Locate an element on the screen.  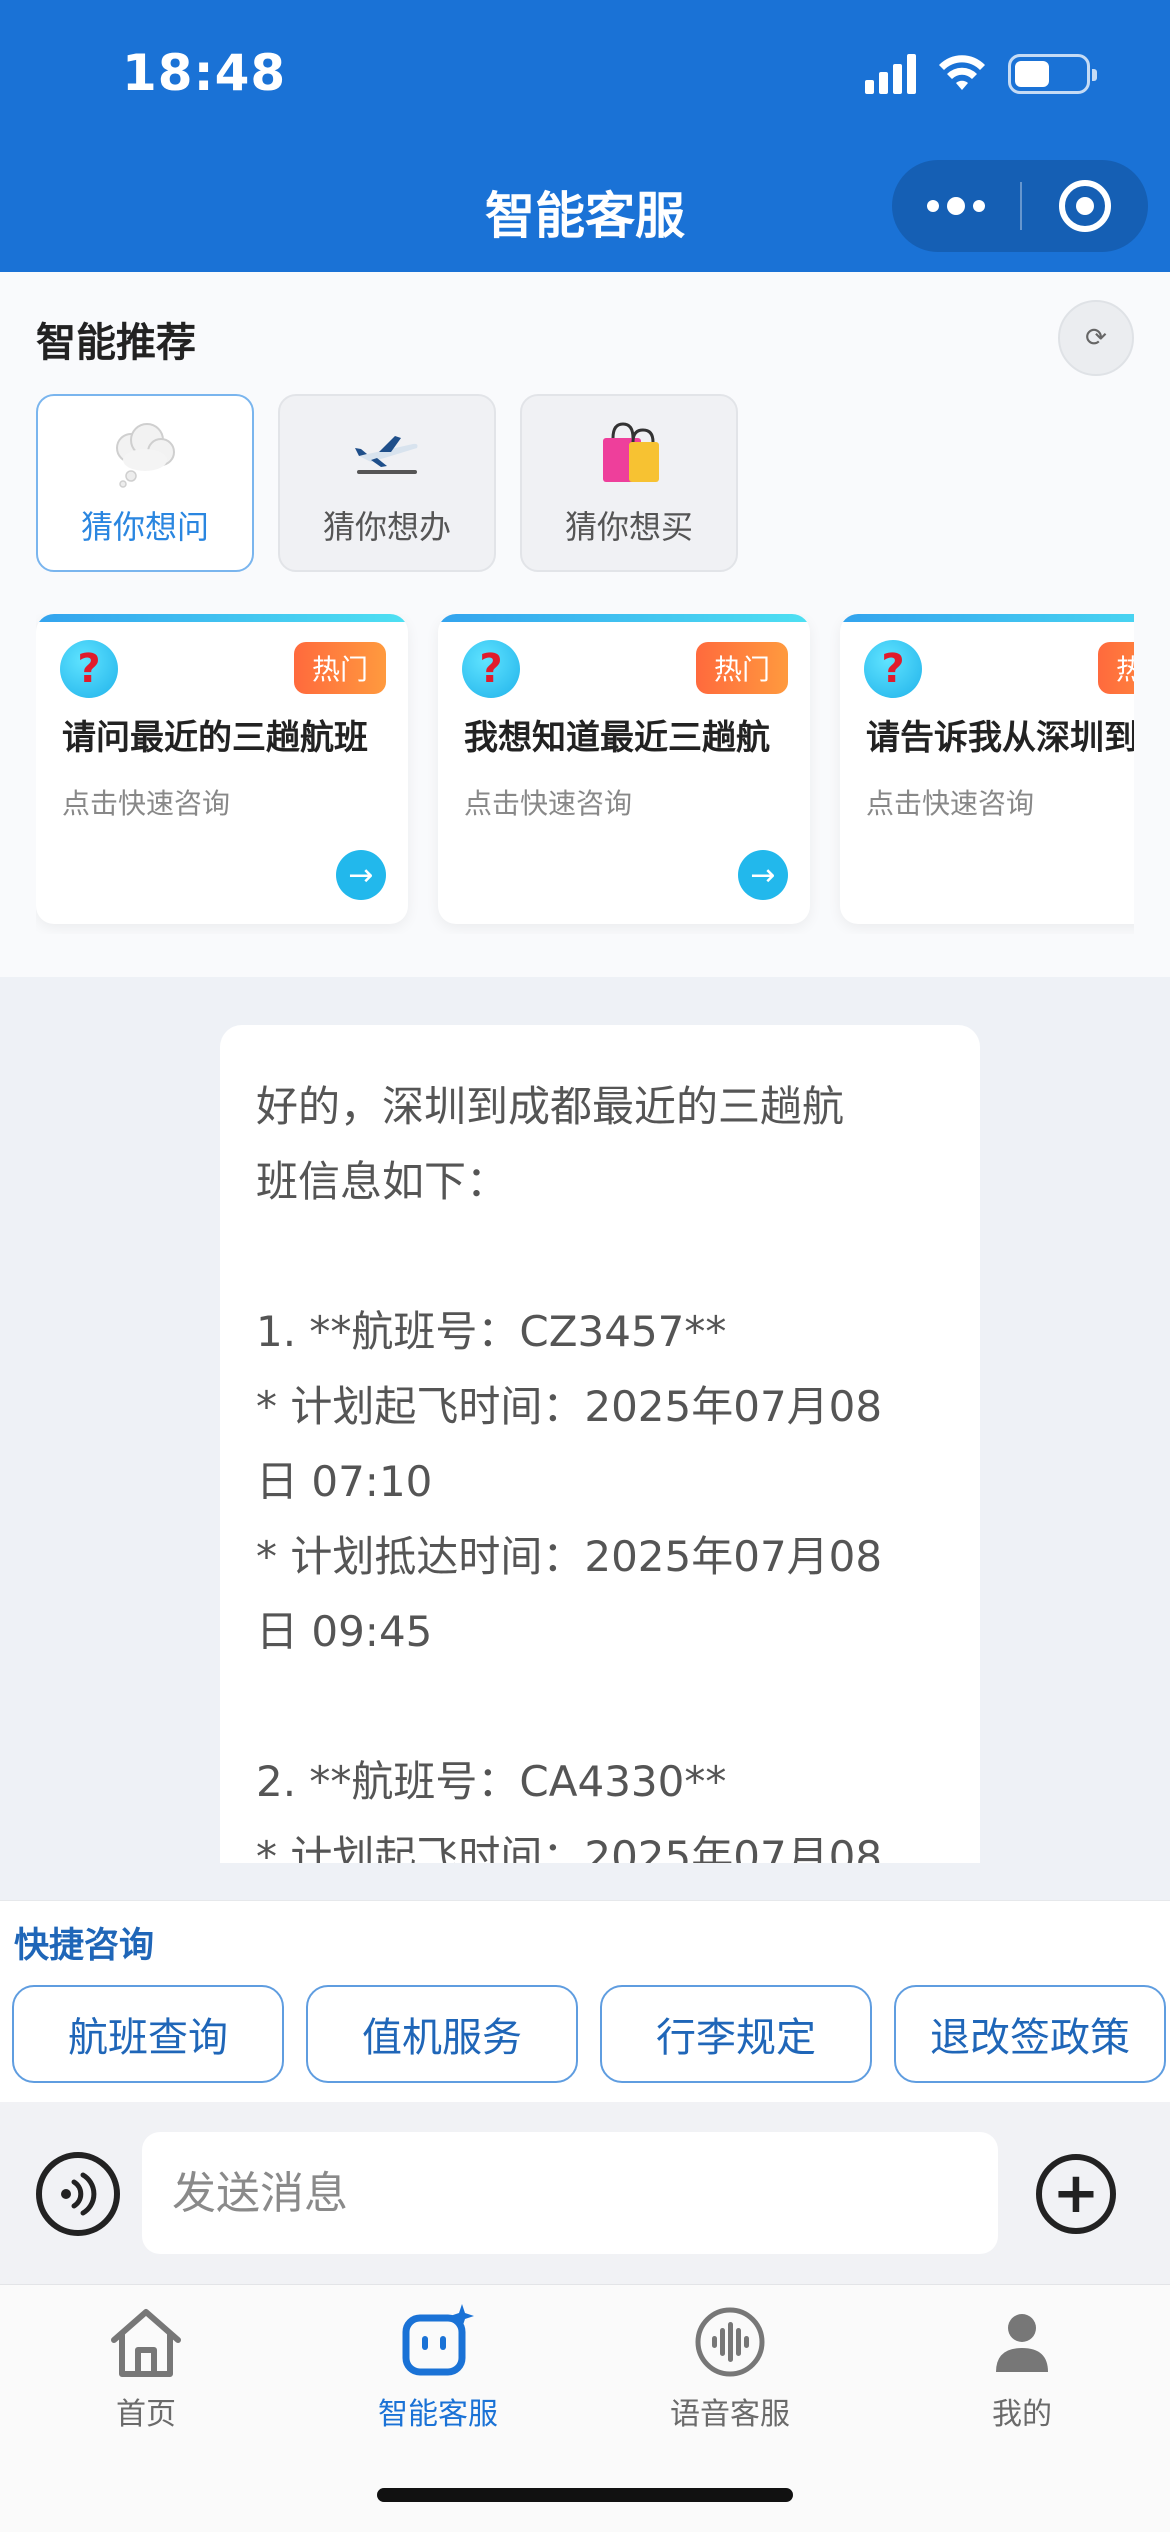
battery-icon is located at coordinates (1052, 74).